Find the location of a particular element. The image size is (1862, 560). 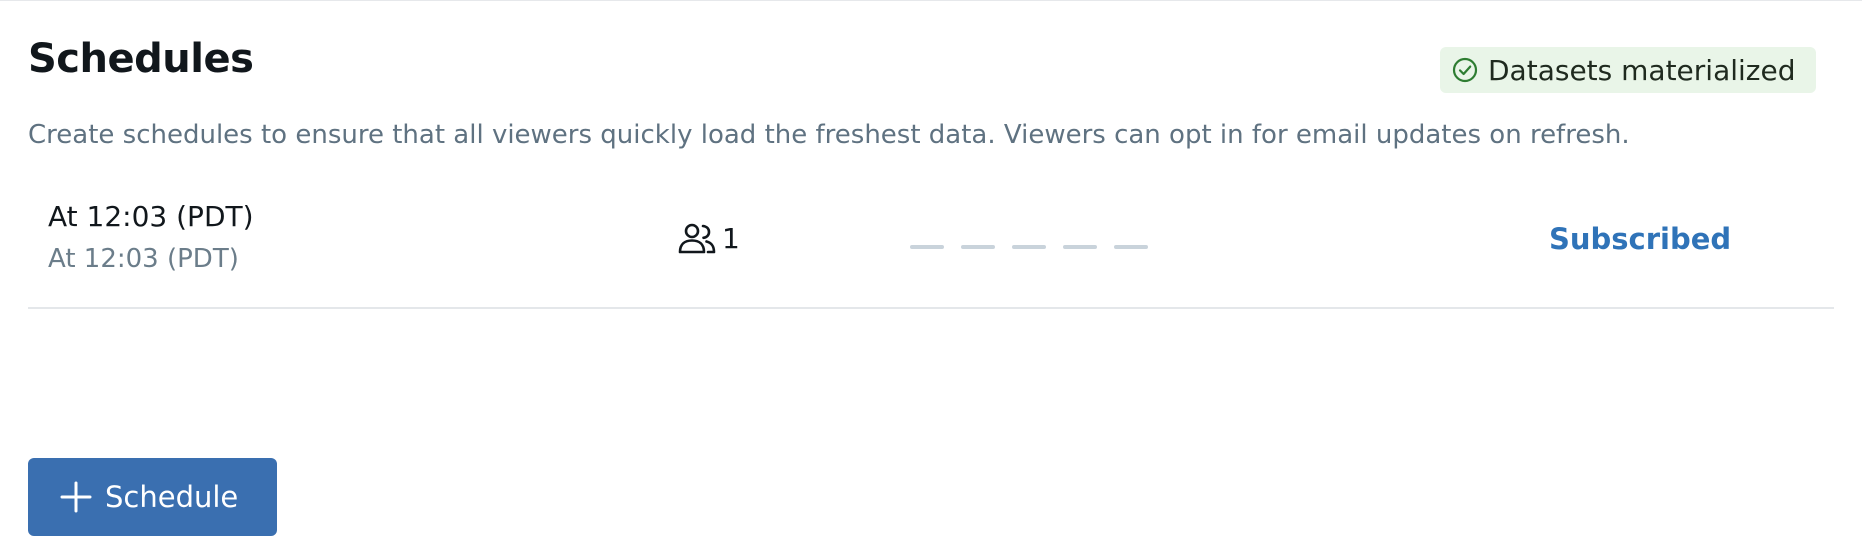

subscriber-count: 1 is located at coordinates (731, 238).